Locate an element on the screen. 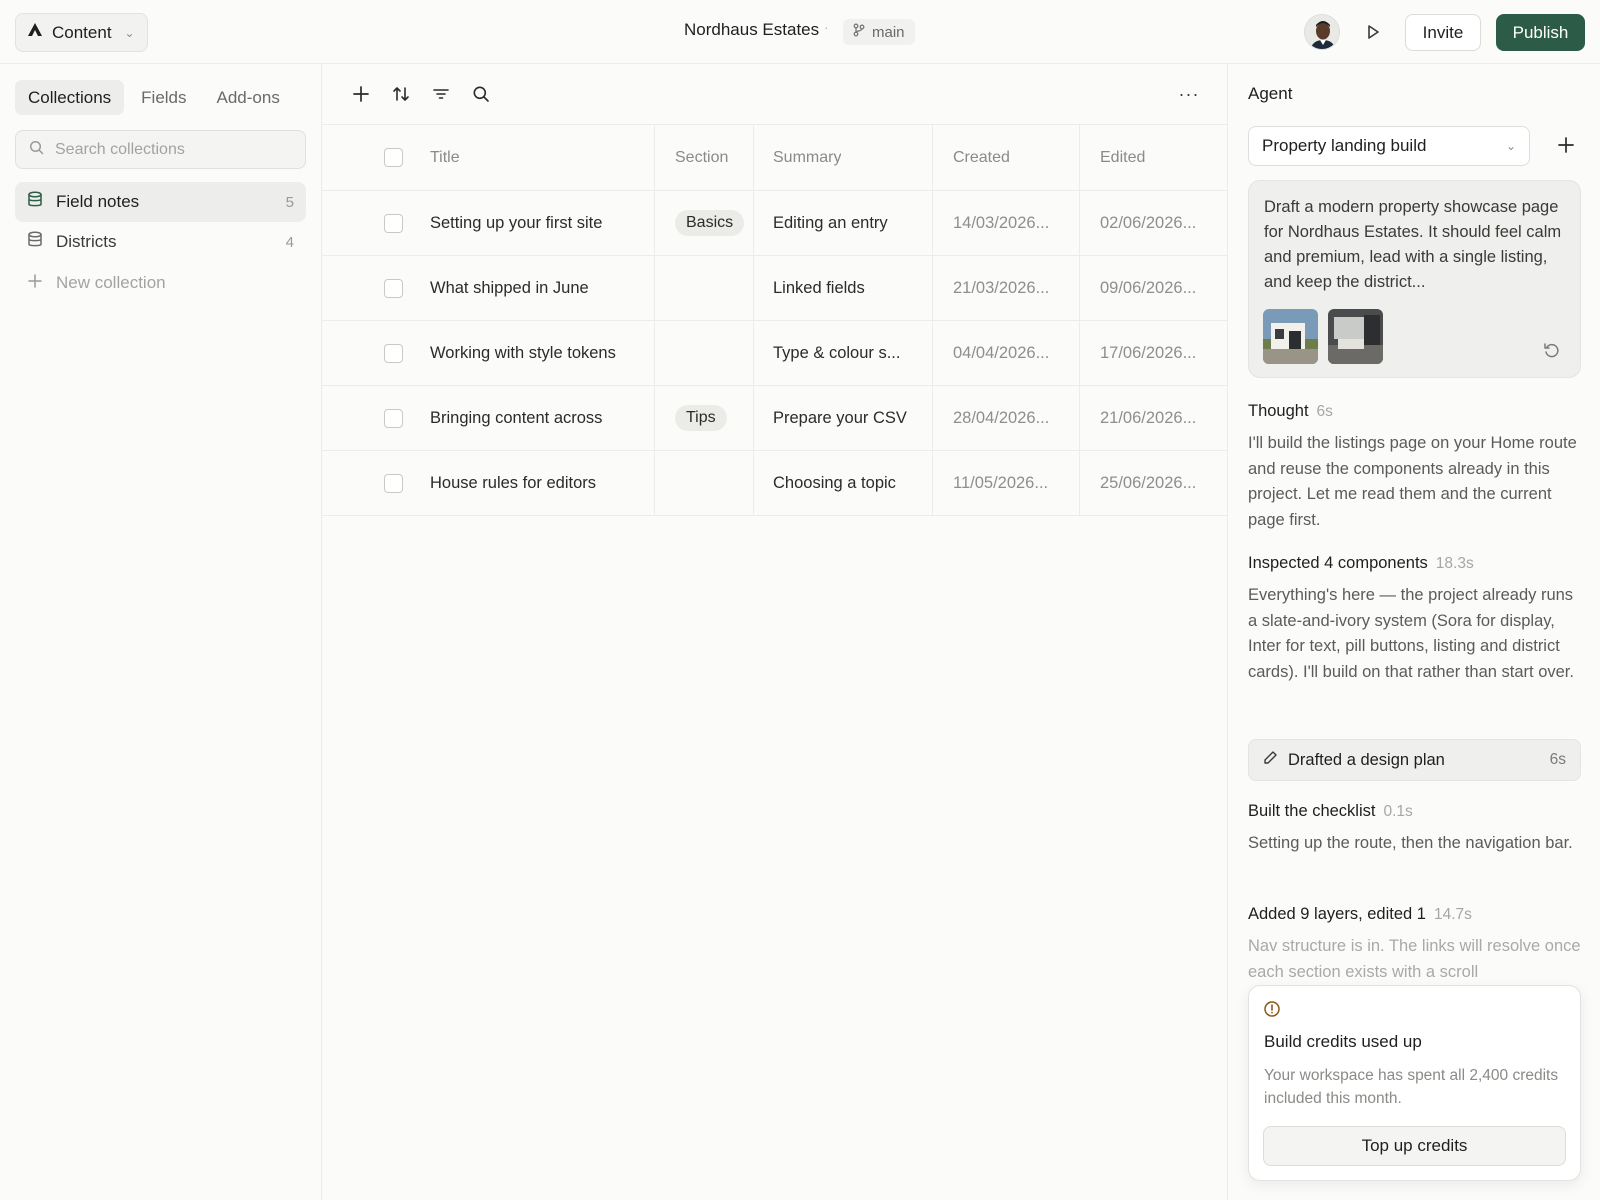  tab-fields: Fields is located at coordinates (163, 97).